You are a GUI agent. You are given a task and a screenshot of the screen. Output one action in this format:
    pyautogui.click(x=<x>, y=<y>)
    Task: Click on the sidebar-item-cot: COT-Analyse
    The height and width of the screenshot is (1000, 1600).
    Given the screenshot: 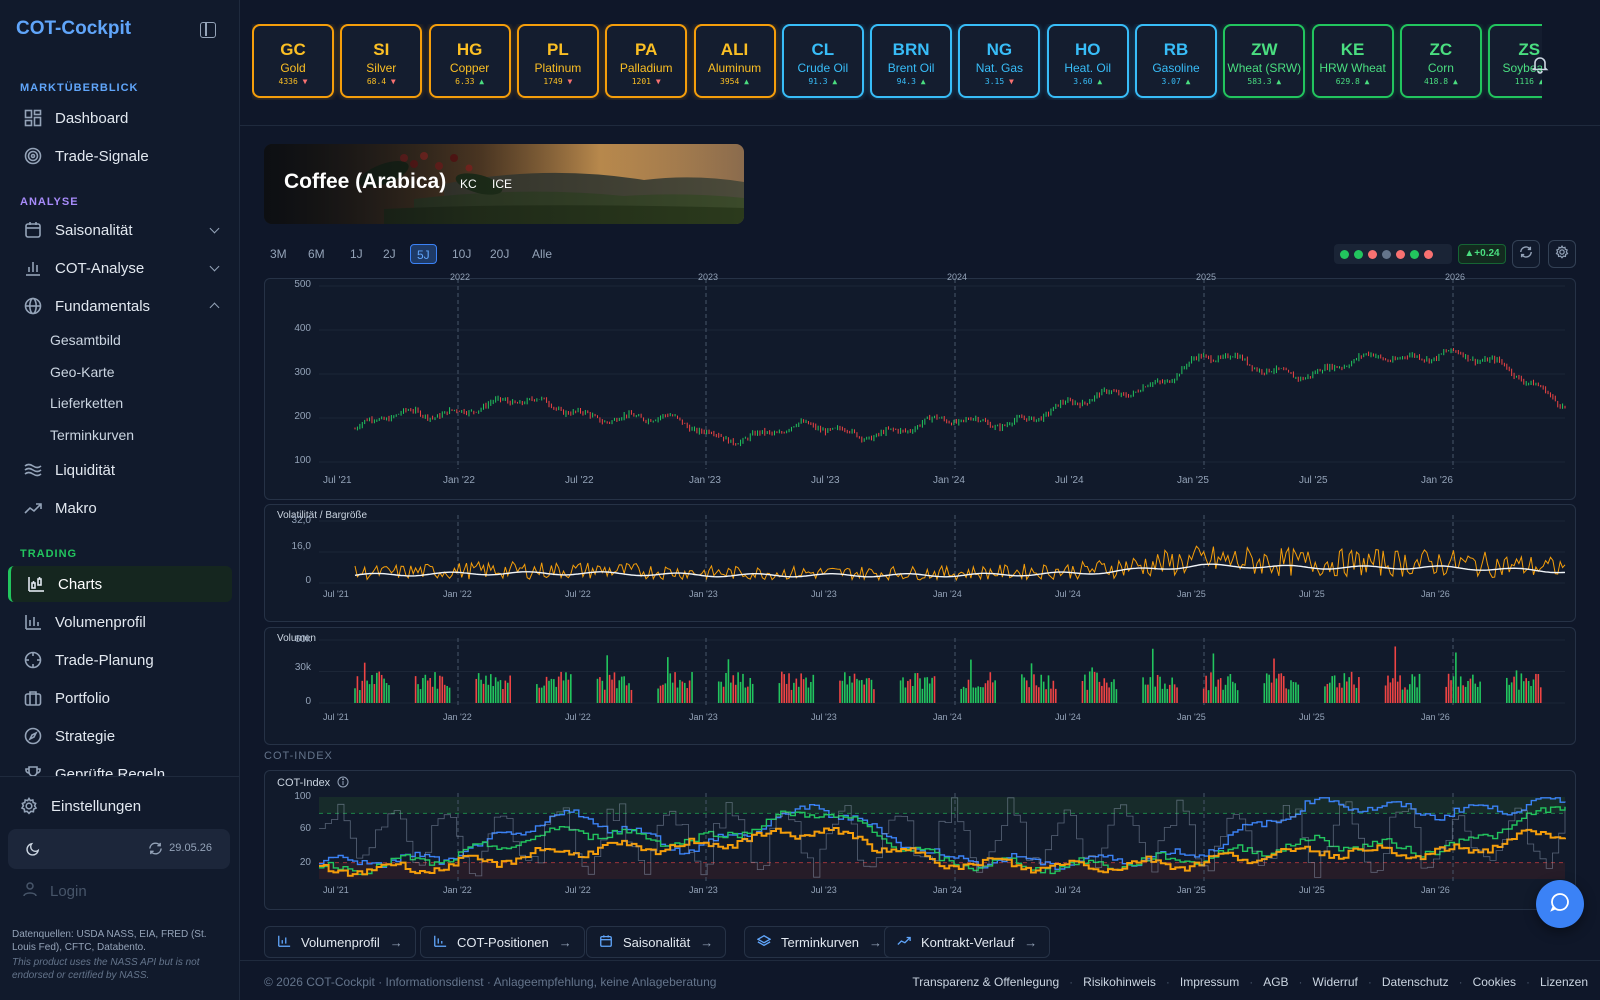 What is the action you would take?
    pyautogui.click(x=120, y=268)
    